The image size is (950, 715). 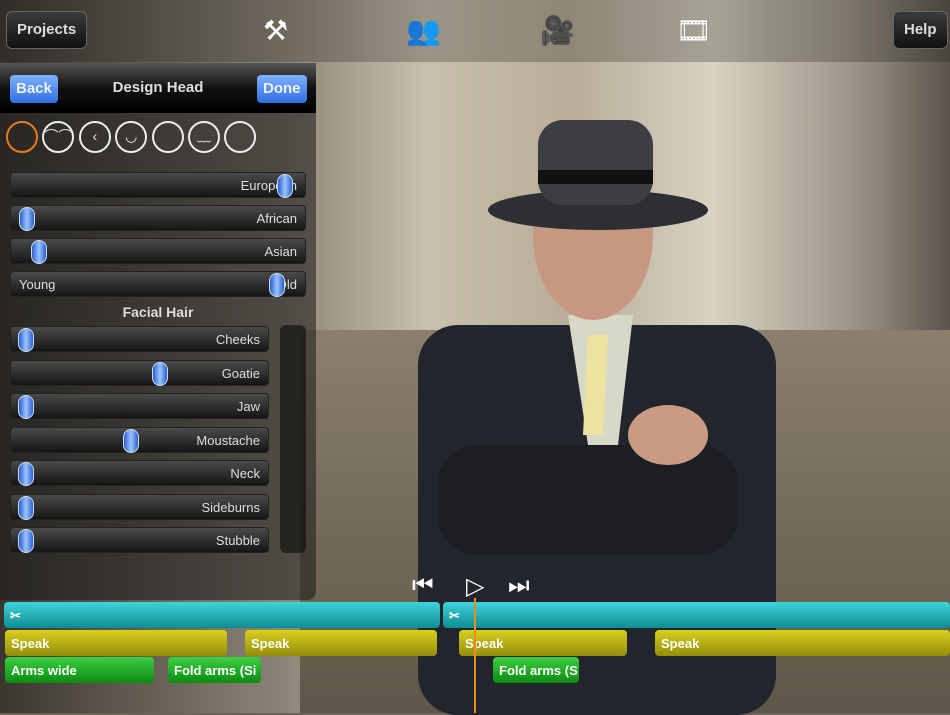 What do you see at coordinates (214, 670) in the screenshot?
I see `action-clip: Fold arms (Si` at bounding box center [214, 670].